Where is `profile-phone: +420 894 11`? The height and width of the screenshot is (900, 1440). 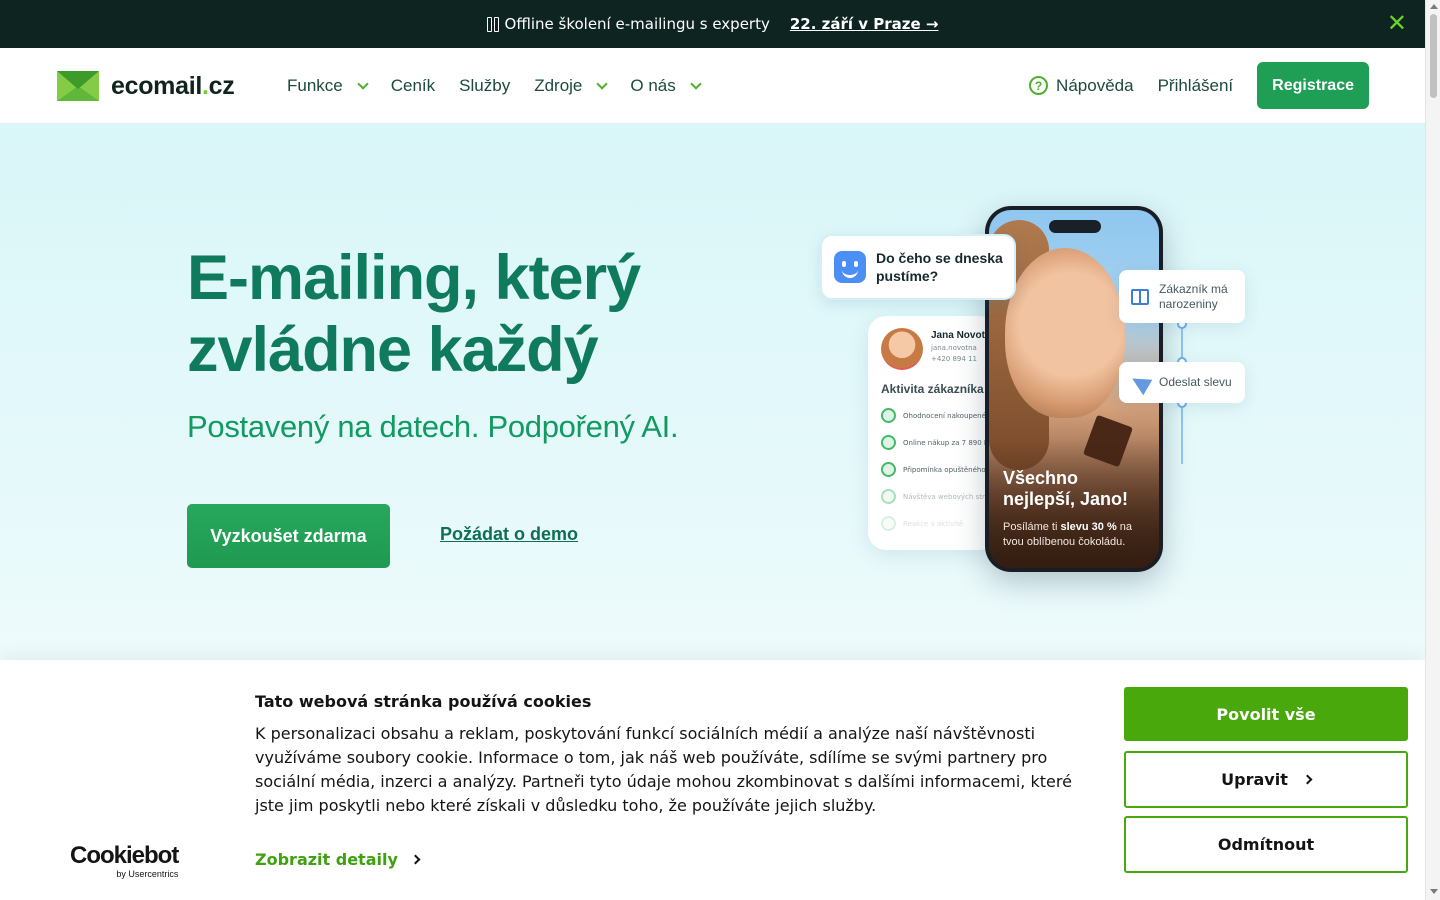 profile-phone: +420 894 11 is located at coordinates (954, 359).